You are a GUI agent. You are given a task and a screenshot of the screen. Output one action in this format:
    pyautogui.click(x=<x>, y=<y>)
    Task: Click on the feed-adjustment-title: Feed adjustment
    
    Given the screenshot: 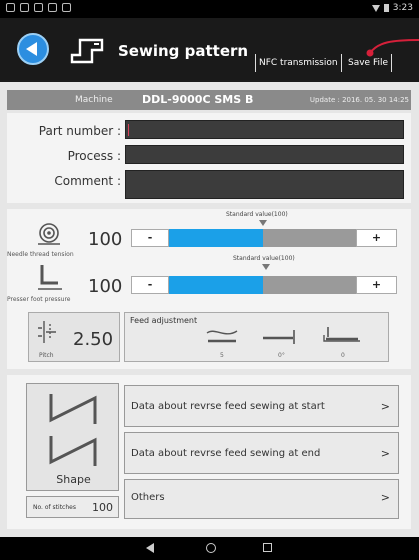 What is the action you would take?
    pyautogui.click(x=164, y=320)
    